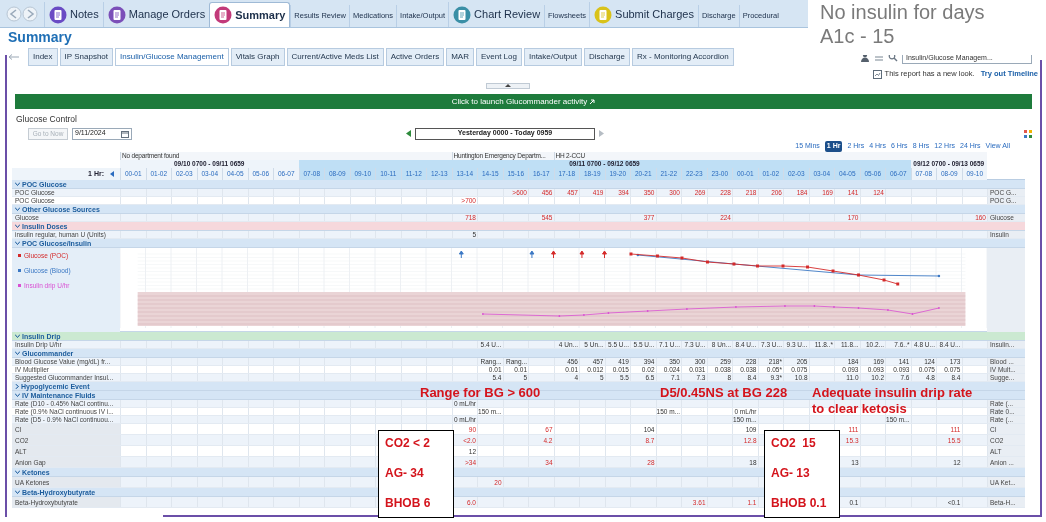 This screenshot has width=1046, height=522. What do you see at coordinates (43, 57) in the screenshot?
I see `report-tab: Index` at bounding box center [43, 57].